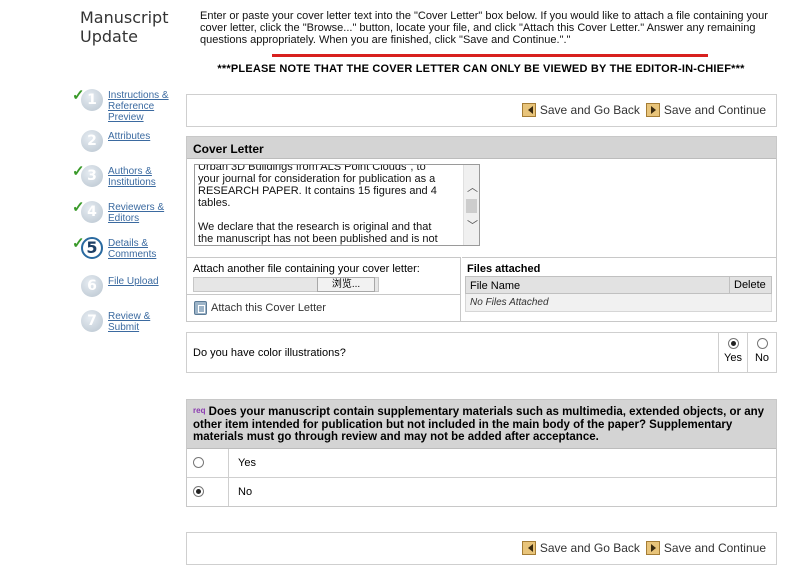  Describe the element at coordinates (92, 176) in the screenshot. I see `step-number-3-icon: 3` at that location.